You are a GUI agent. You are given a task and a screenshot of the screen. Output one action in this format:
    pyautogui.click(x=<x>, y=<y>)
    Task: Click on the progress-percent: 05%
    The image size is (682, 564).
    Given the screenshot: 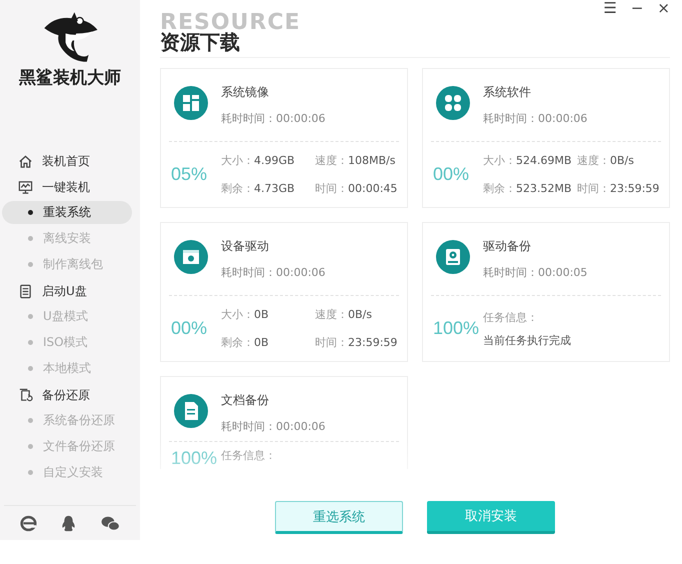 What is the action you would take?
    pyautogui.click(x=189, y=174)
    